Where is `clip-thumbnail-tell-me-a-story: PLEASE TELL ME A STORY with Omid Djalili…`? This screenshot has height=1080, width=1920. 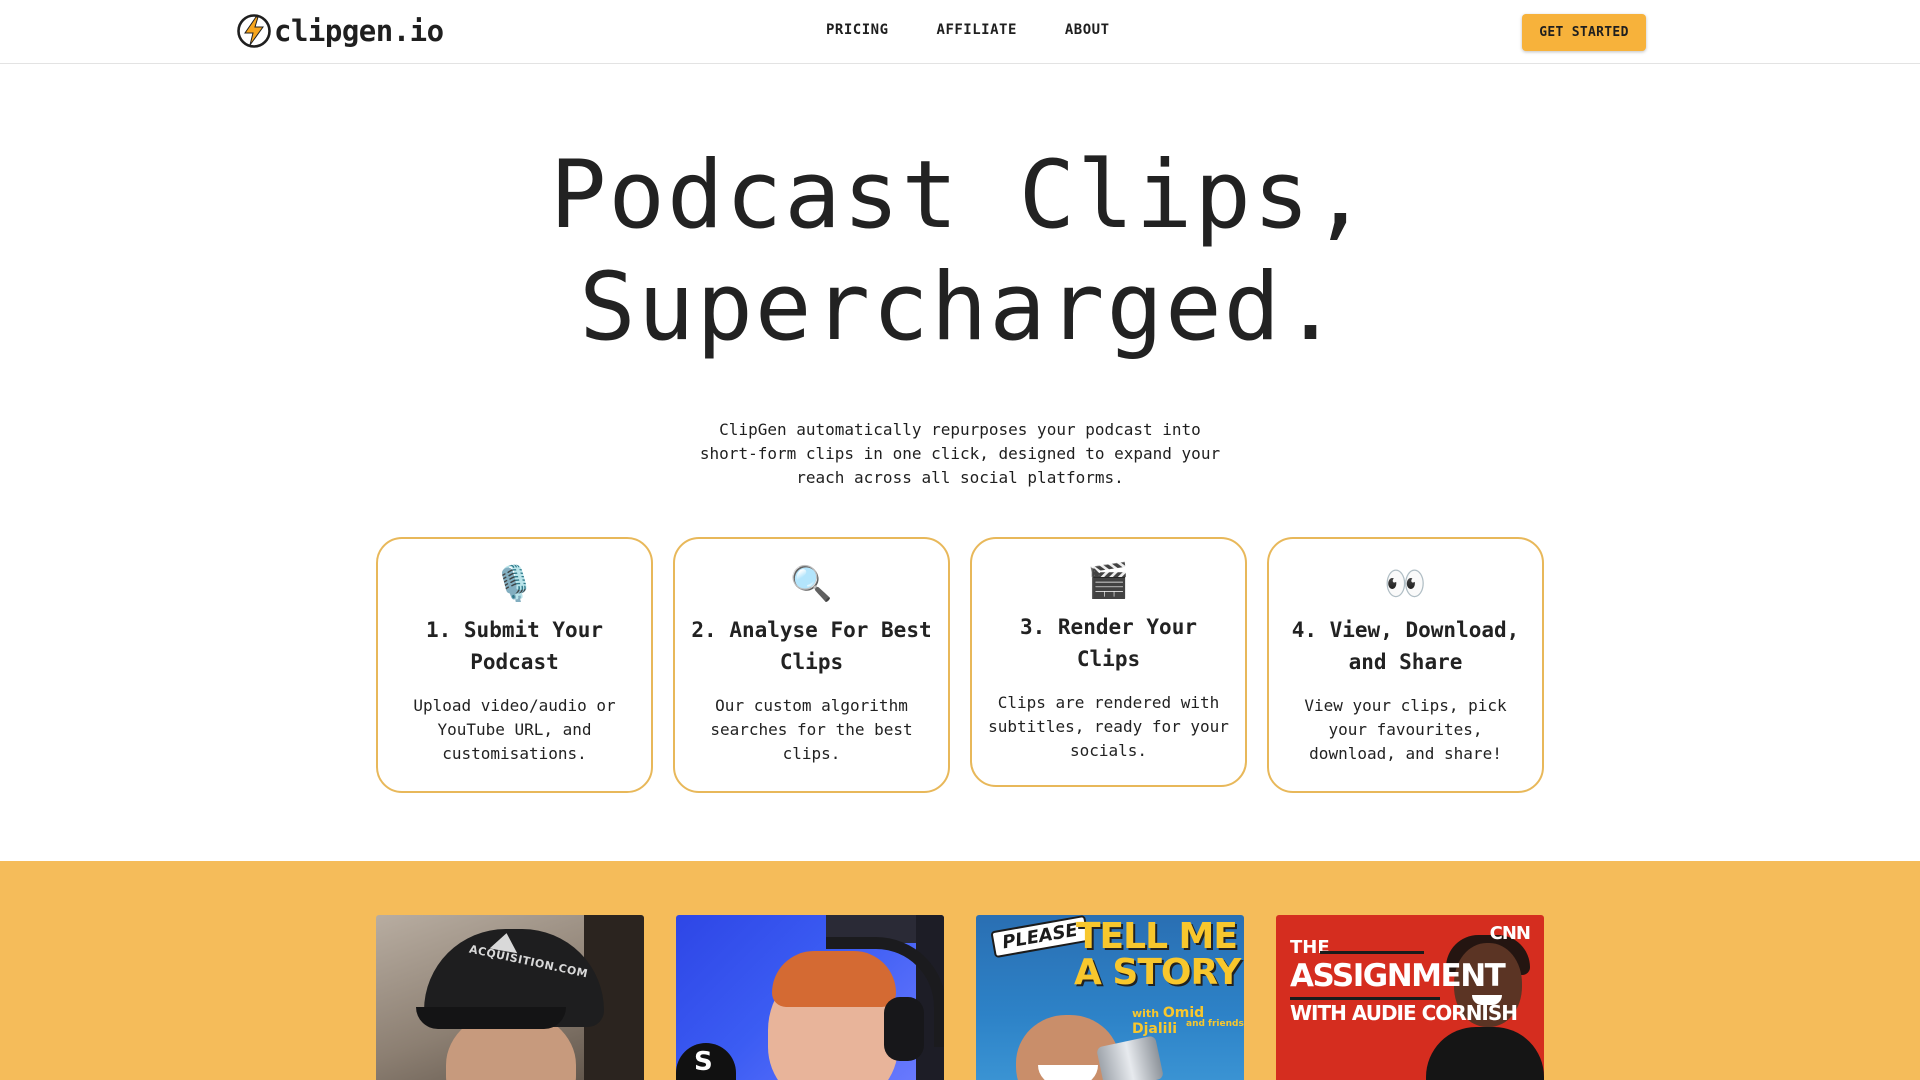 clip-thumbnail-tell-me-a-story: PLEASE TELL ME A STORY with Omid Djalili… is located at coordinates (1110, 997).